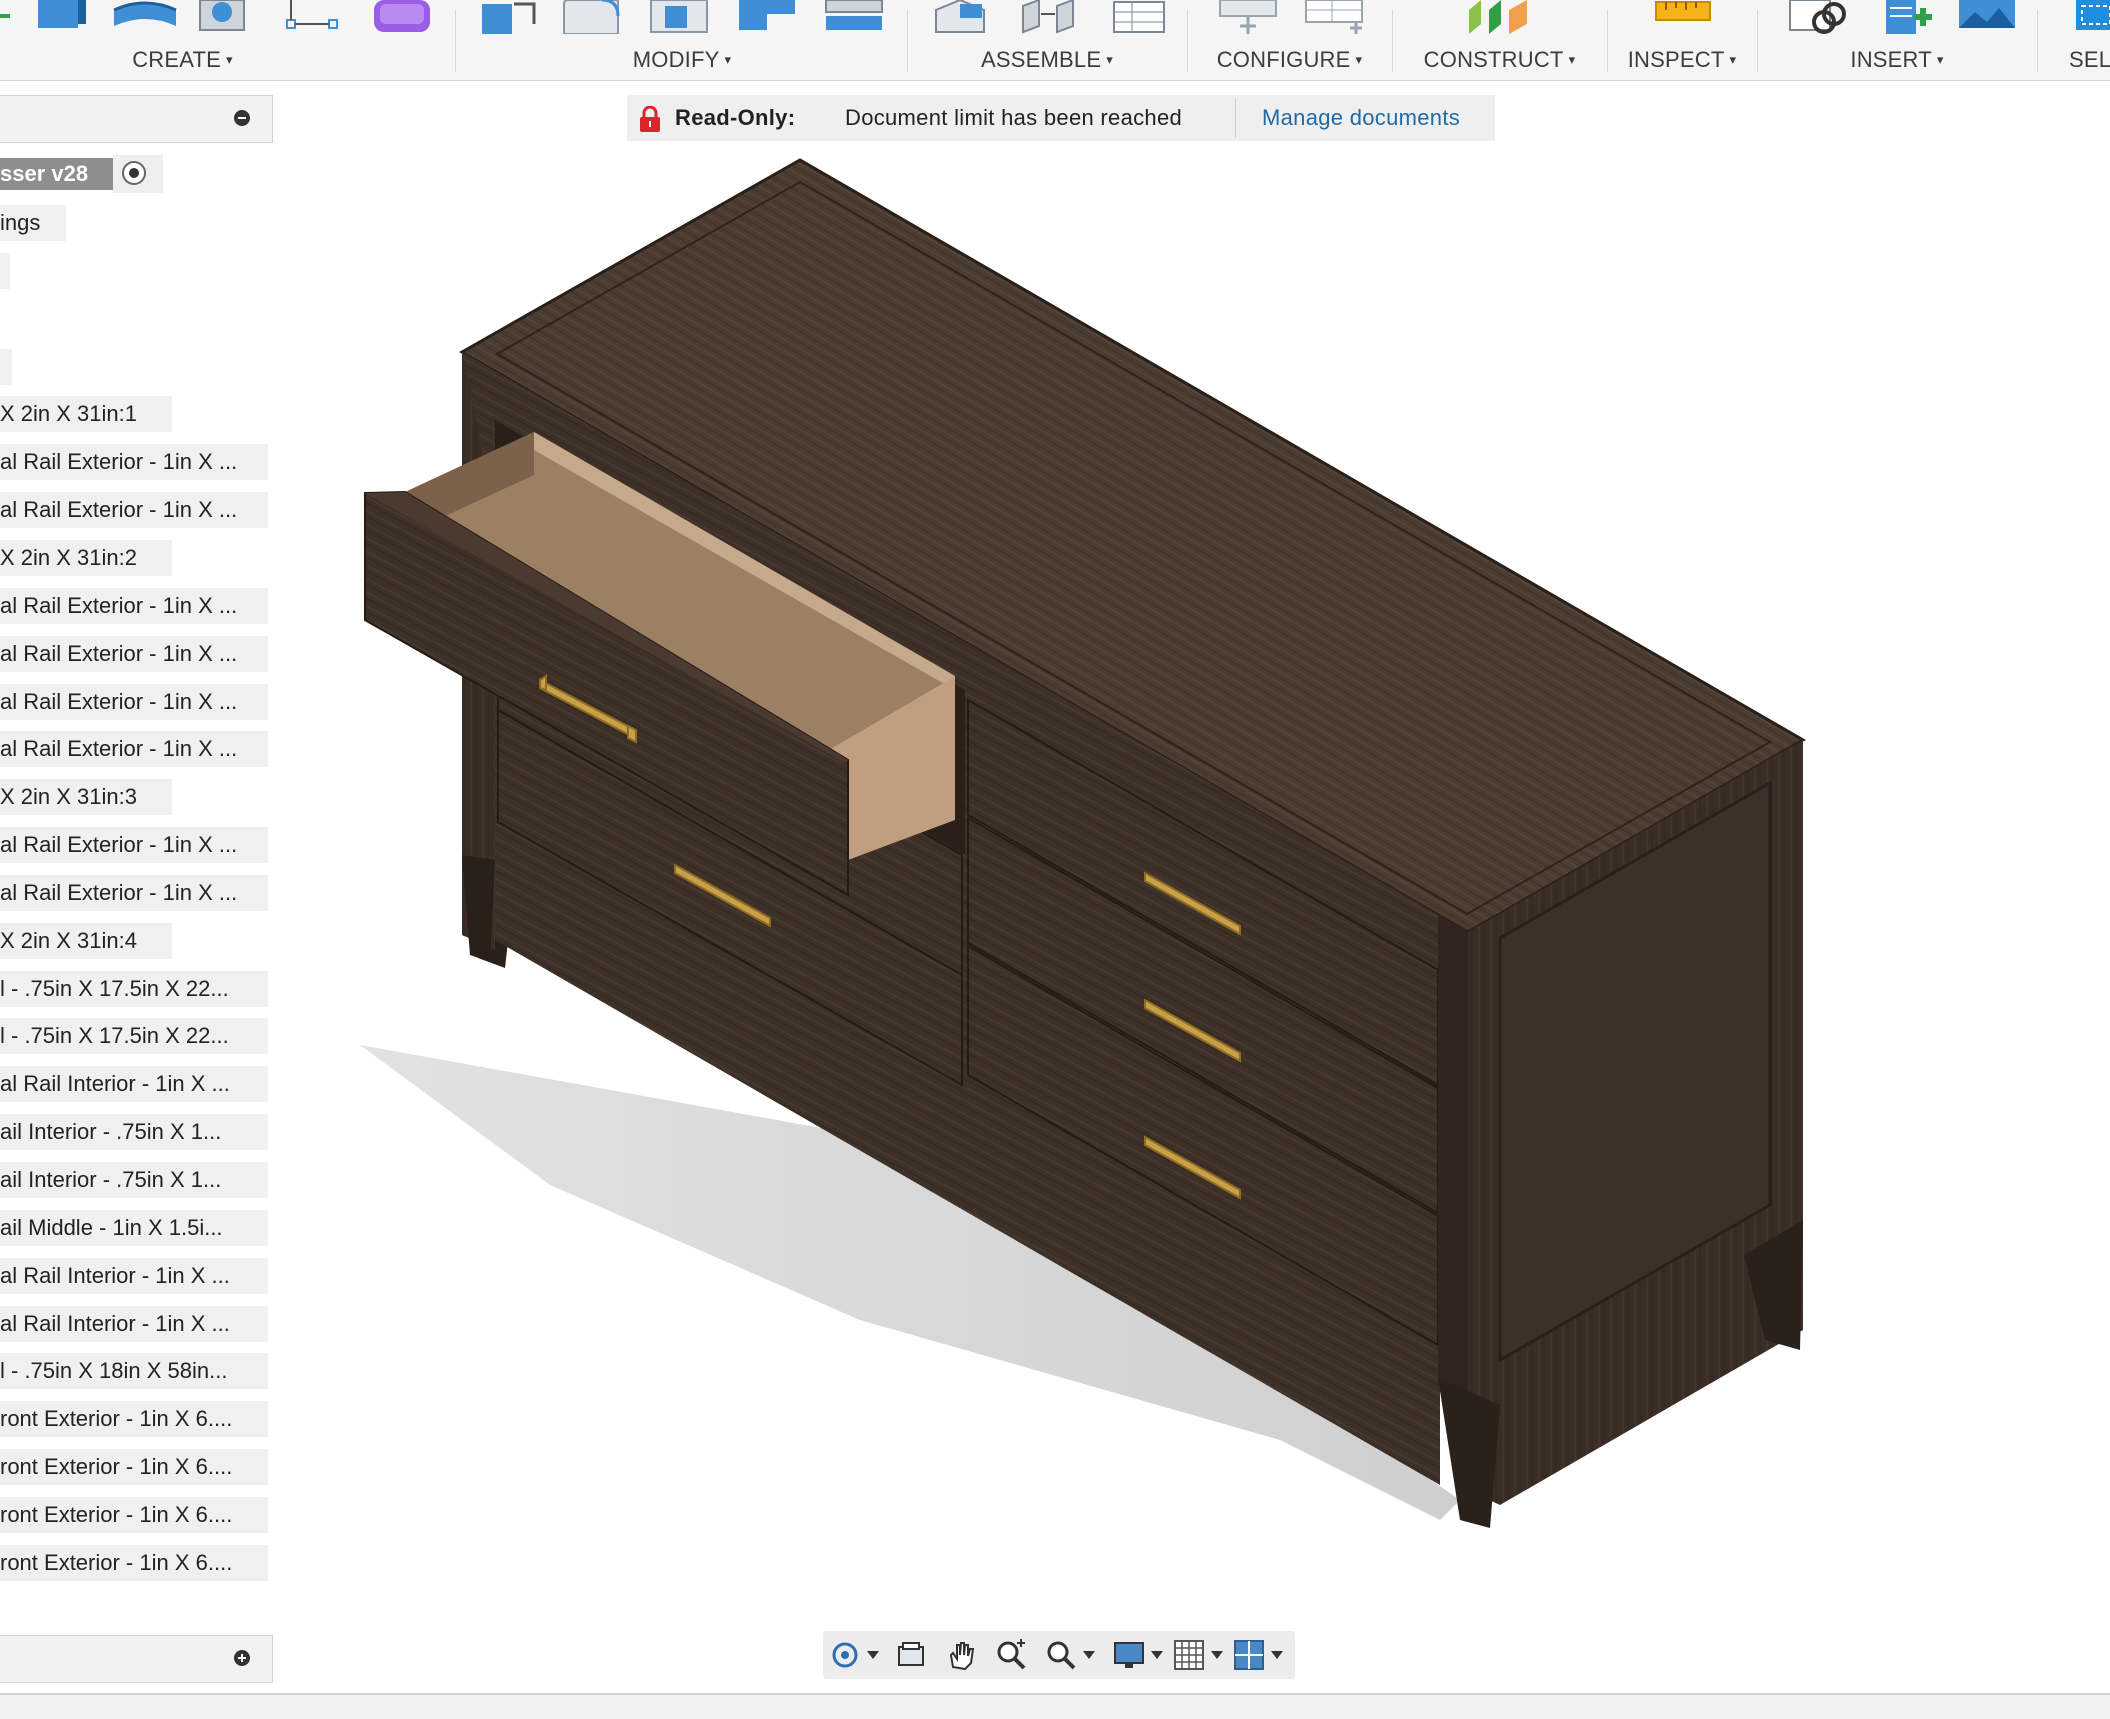 The image size is (2110, 1719). I want to click on orbit-button, so click(856, 1655).